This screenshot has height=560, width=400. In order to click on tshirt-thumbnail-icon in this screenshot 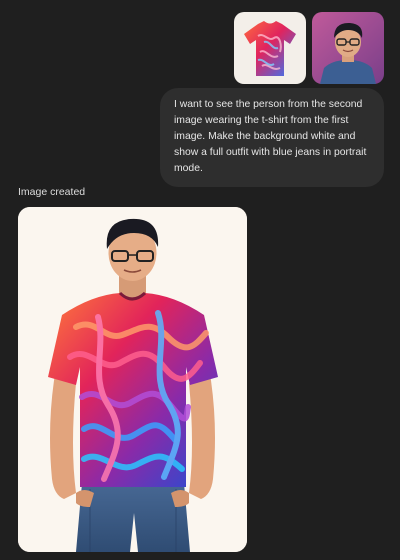, I will do `click(270, 48)`.